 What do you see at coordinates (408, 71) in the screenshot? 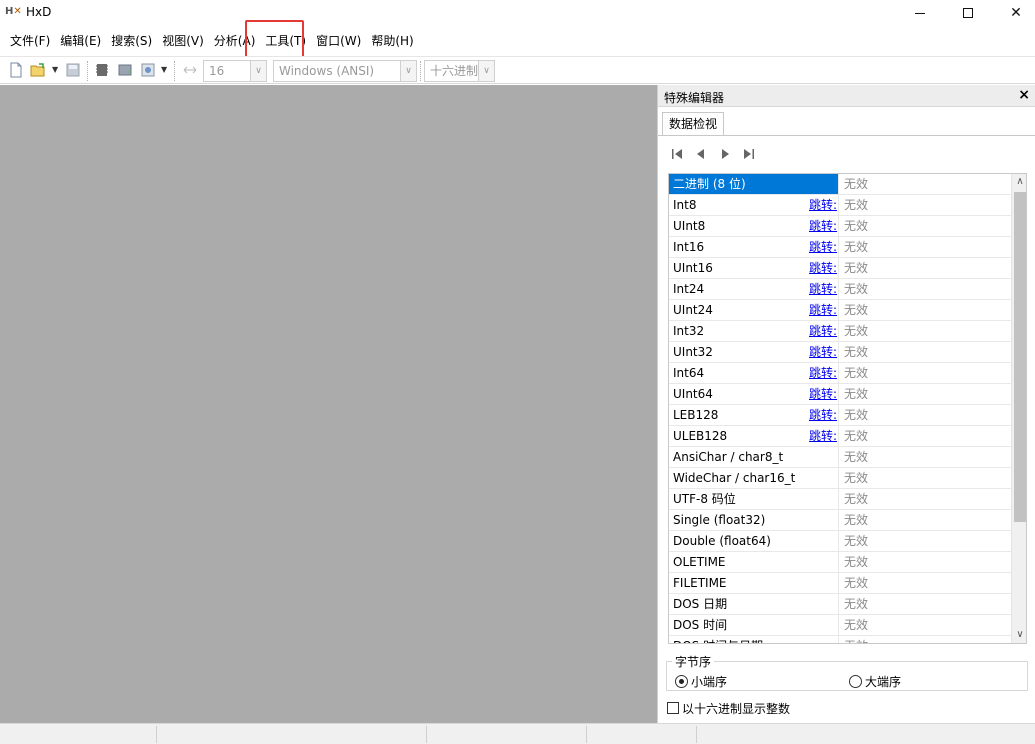
I see `chevron-down-icon: ∨` at bounding box center [408, 71].